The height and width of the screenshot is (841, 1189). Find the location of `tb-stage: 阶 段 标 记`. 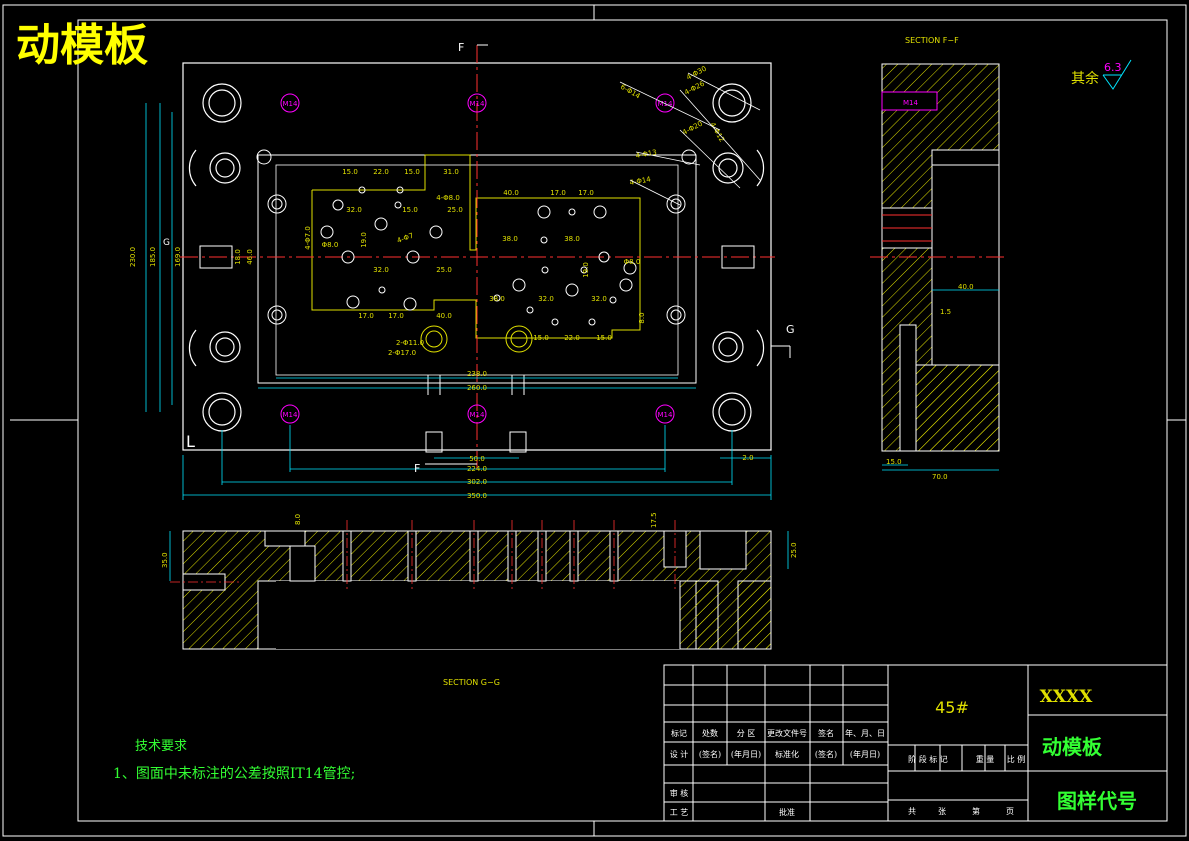

tb-stage: 阶 段 标 记 is located at coordinates (928, 759).